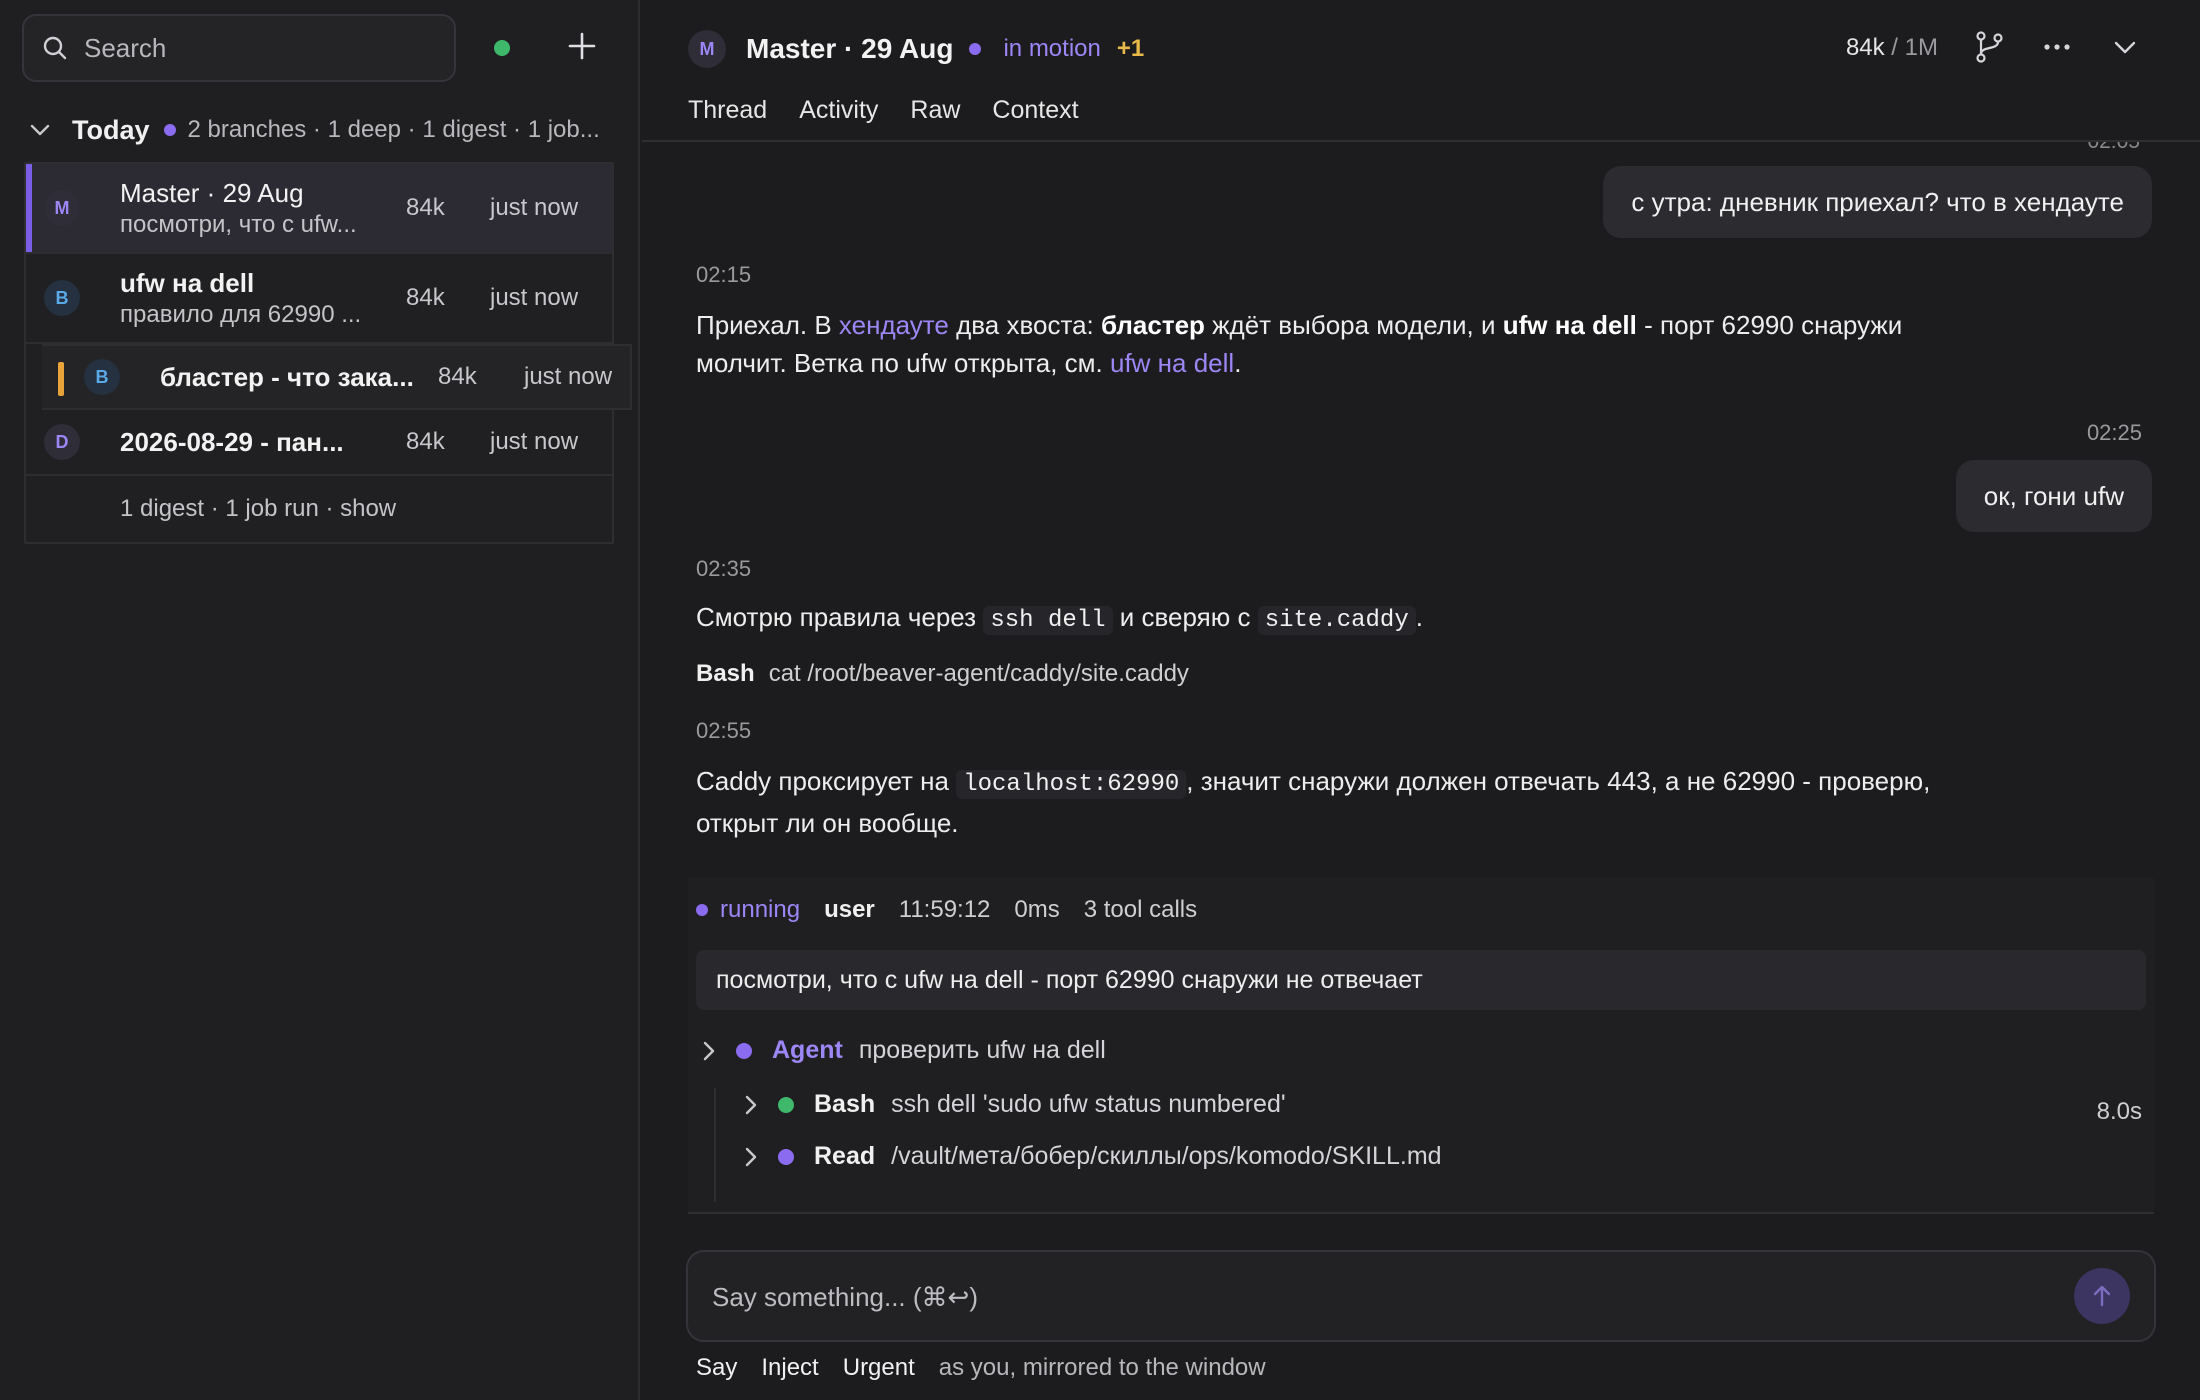 The image size is (2200, 1400). I want to click on timestamp: 02:05, so click(2113, 148).